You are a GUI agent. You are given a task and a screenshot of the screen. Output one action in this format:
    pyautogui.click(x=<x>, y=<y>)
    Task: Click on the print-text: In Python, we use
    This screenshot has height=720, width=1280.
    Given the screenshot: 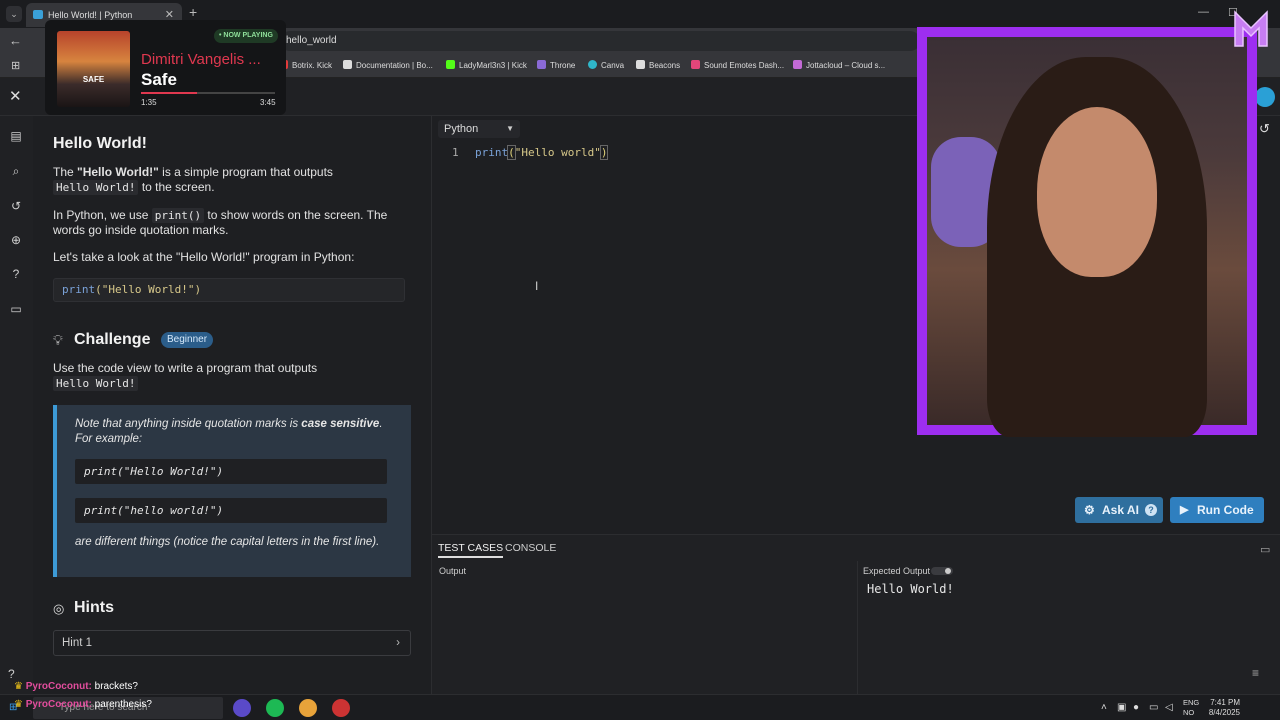 What is the action you would take?
    pyautogui.click(x=102, y=215)
    